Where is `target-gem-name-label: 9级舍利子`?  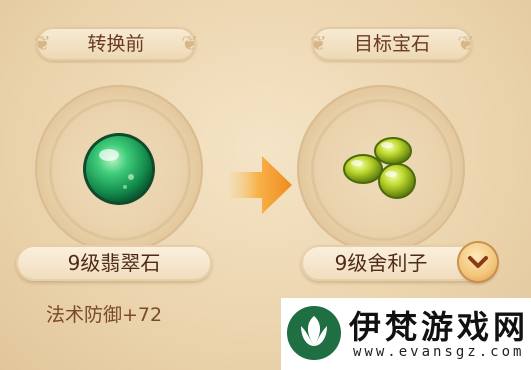 target-gem-name-label: 9级舍利子 is located at coordinates (381, 263).